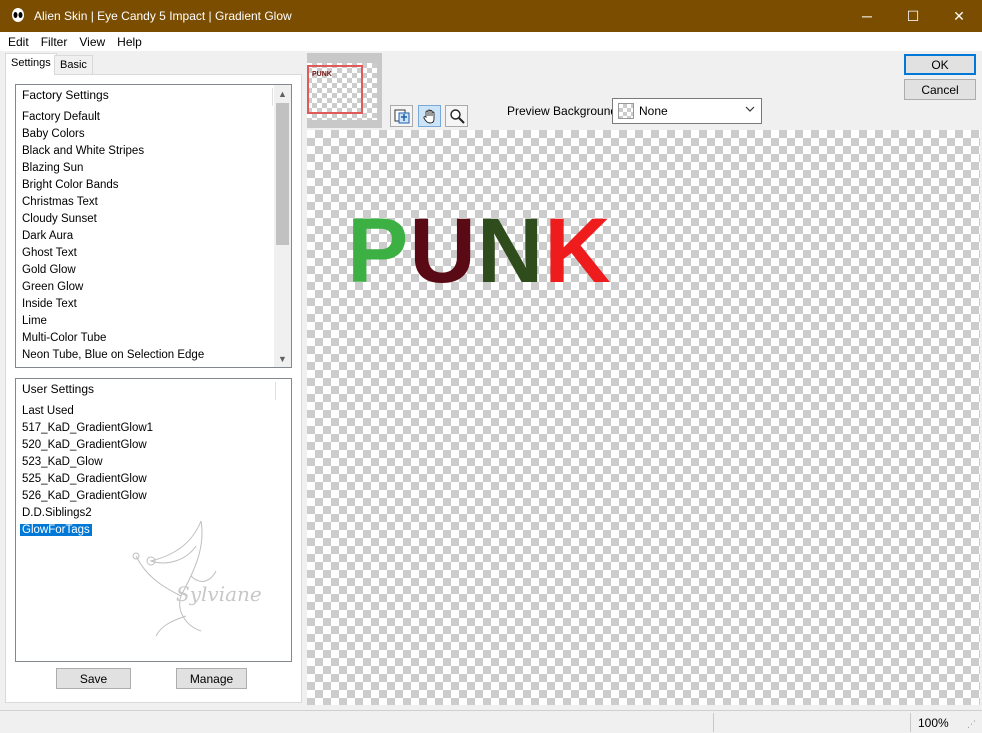 The width and height of the screenshot is (982, 733). What do you see at coordinates (145, 253) in the screenshot?
I see `list-item: Ghost Text` at bounding box center [145, 253].